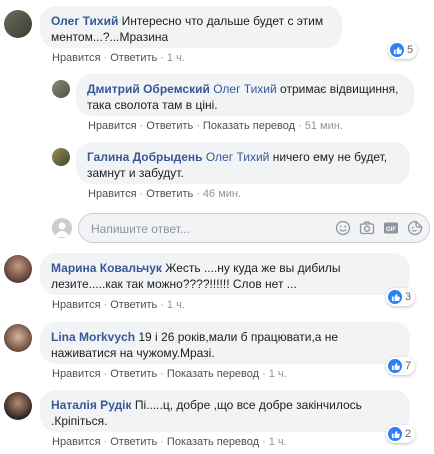 Image resolution: width=434 pixels, height=454 pixels. I want to click on reaction-count: 3, so click(401, 297).